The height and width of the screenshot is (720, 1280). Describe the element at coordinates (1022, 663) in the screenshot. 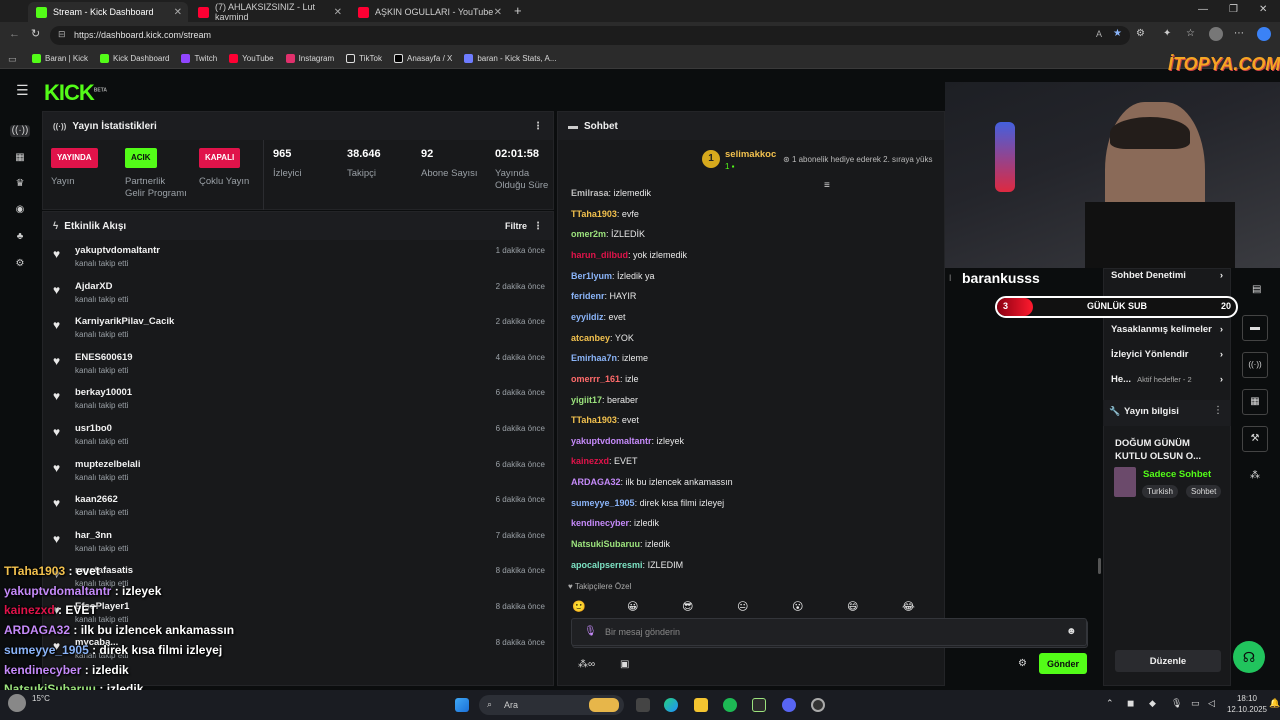

I see `chat-settings-gear-icon: ⚙` at that location.